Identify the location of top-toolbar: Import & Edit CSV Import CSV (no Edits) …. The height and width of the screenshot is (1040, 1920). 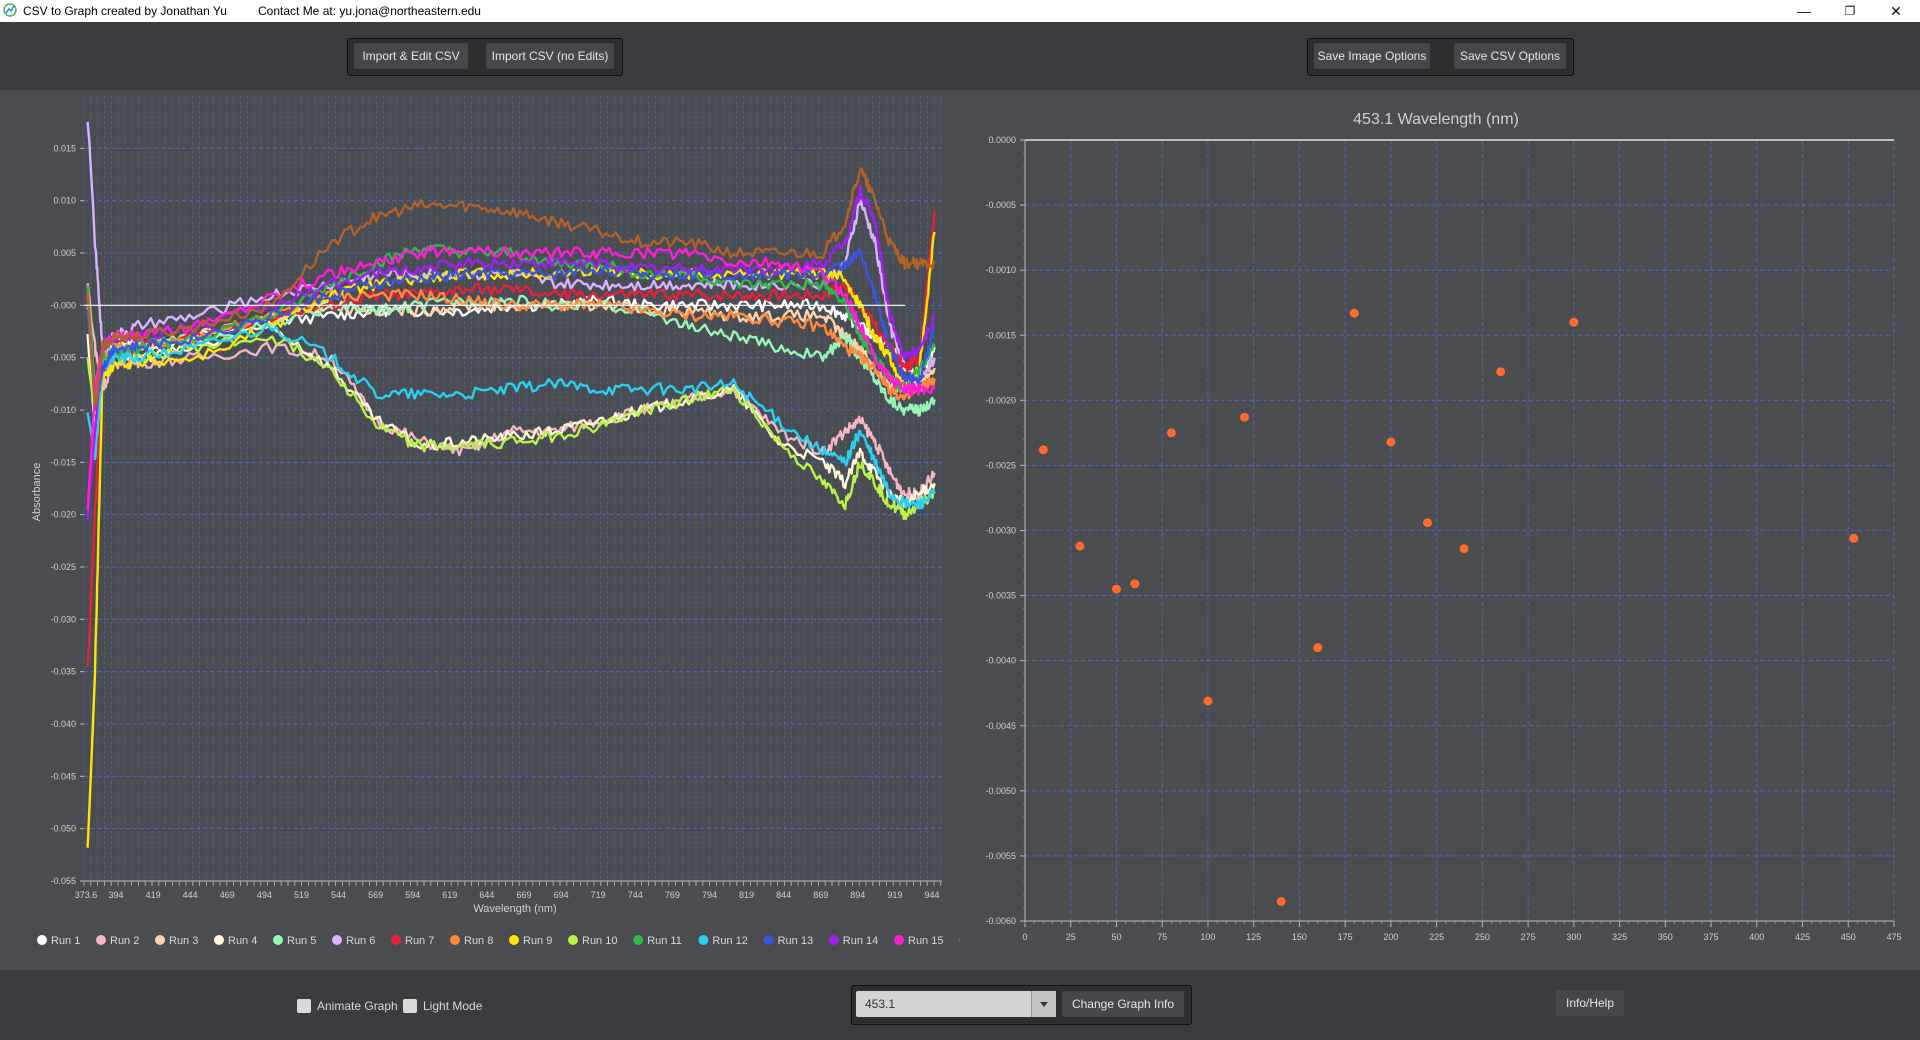
(960, 56).